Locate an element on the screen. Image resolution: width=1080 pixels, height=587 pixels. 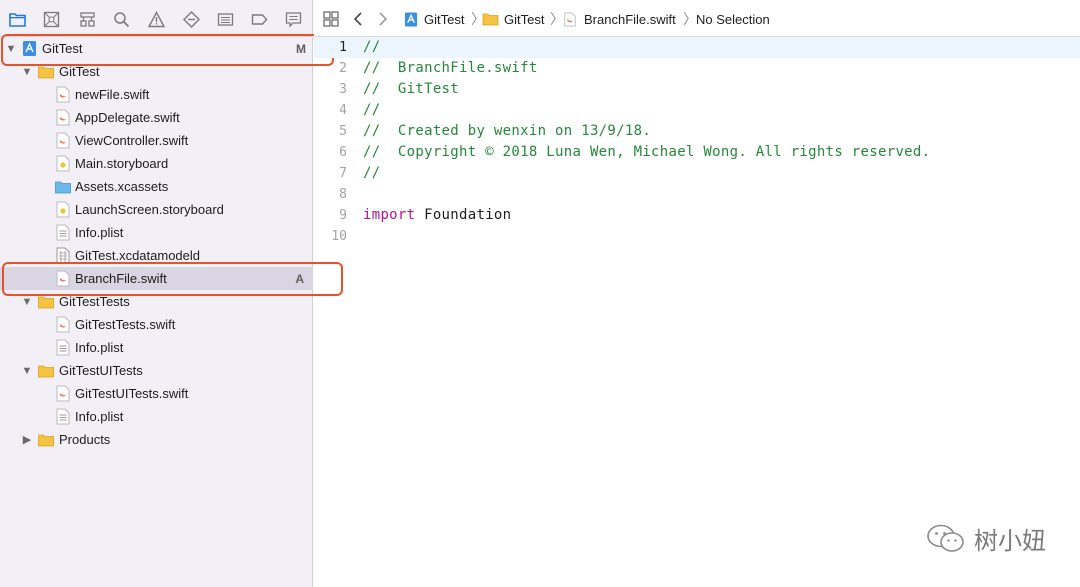
tree-row-label: AppDelegate.swift is located at coordinates (127, 117).